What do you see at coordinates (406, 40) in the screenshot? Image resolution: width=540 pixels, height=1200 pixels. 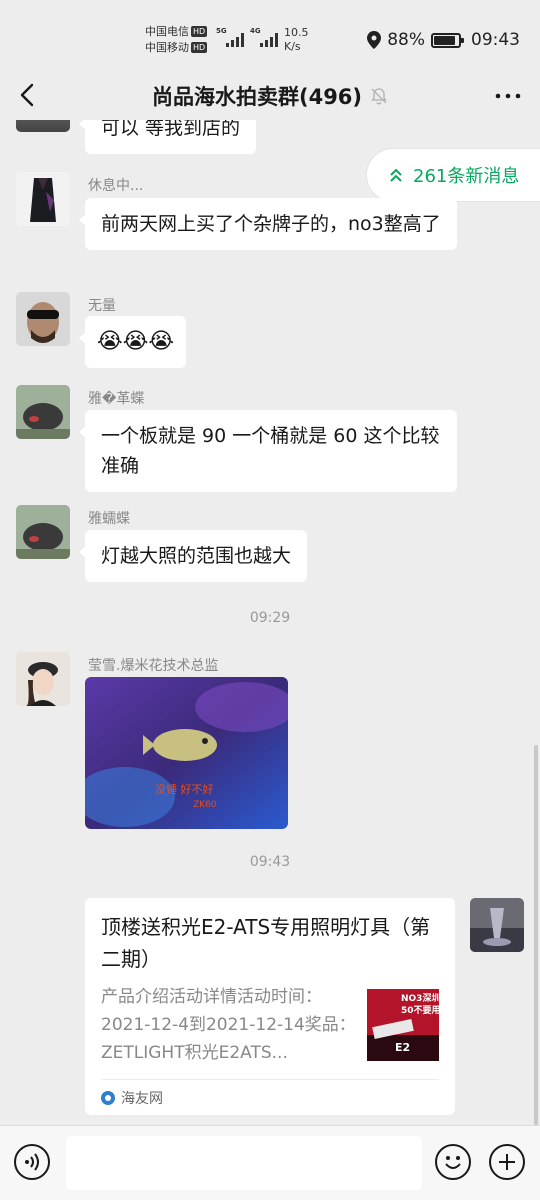 I see `battery-percent: 88%` at bounding box center [406, 40].